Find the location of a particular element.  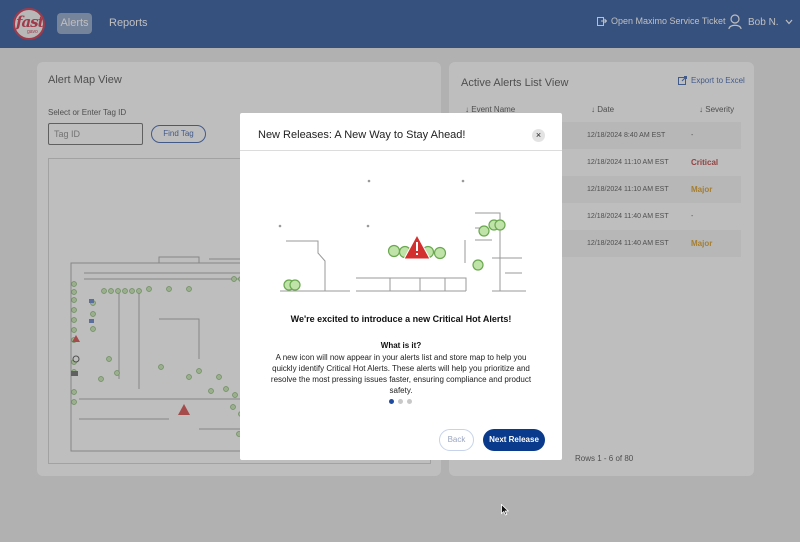

close-icon: × is located at coordinates (538, 135).